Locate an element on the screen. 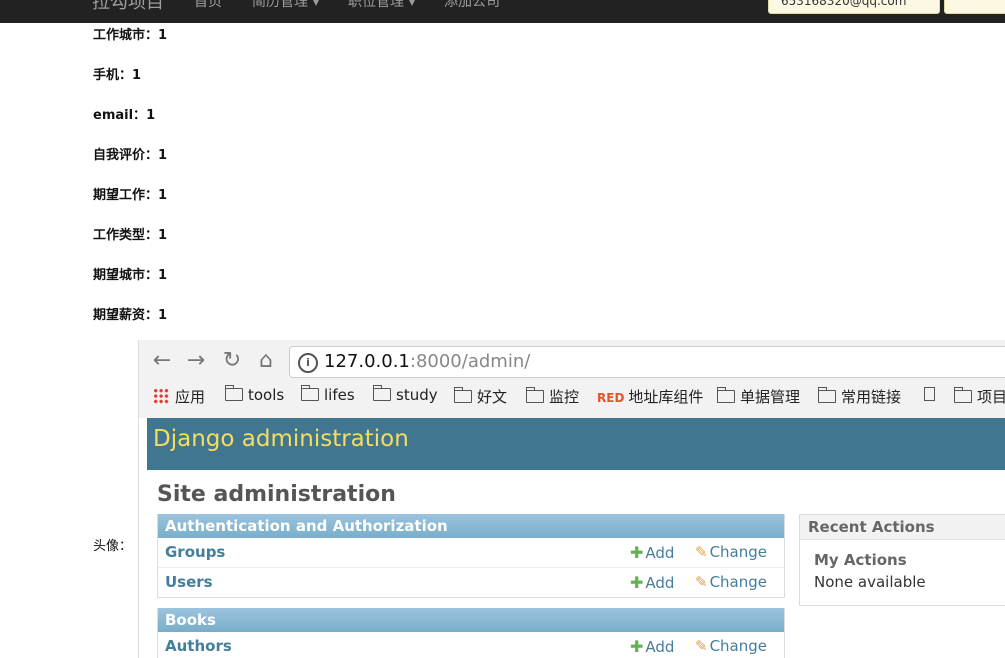 This screenshot has width=1005, height=658. bookmark-links: 常用链接 is located at coordinates (859, 396).